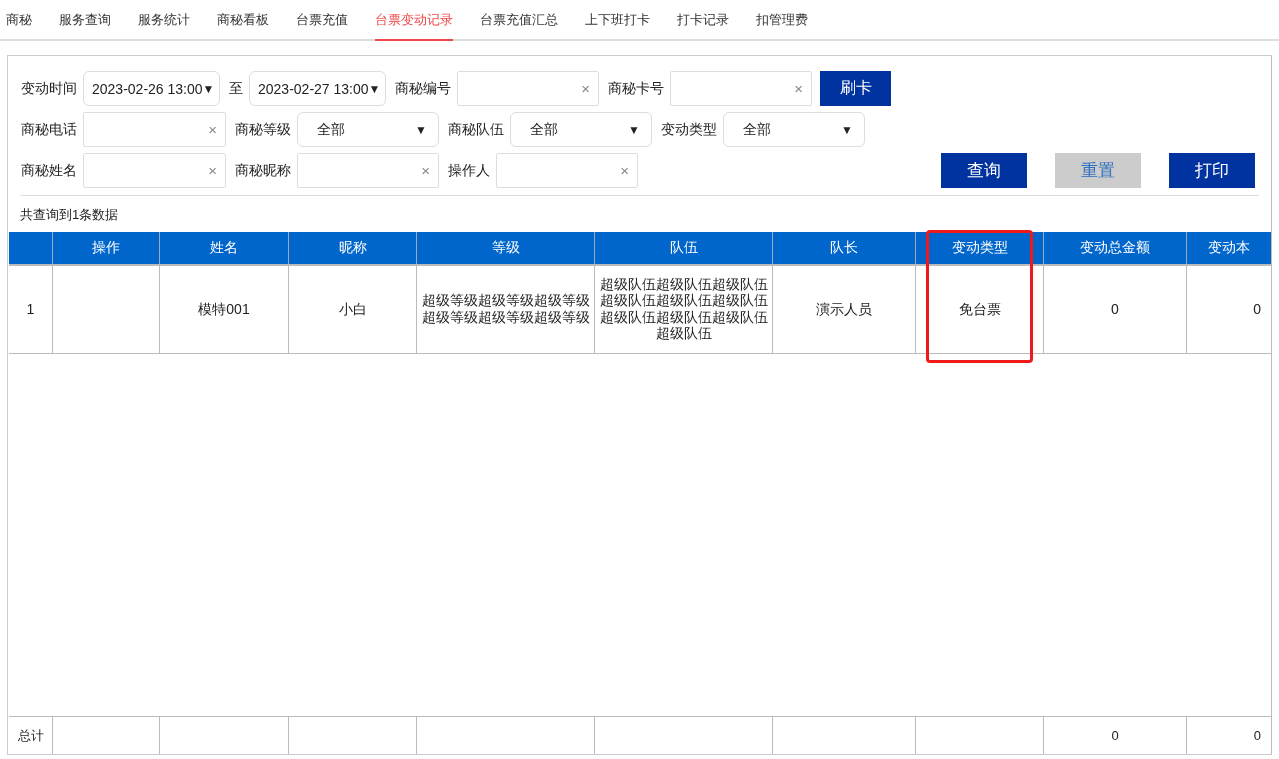  Describe the element at coordinates (782, 19) in the screenshot. I see `tab: 扣管理费` at that location.